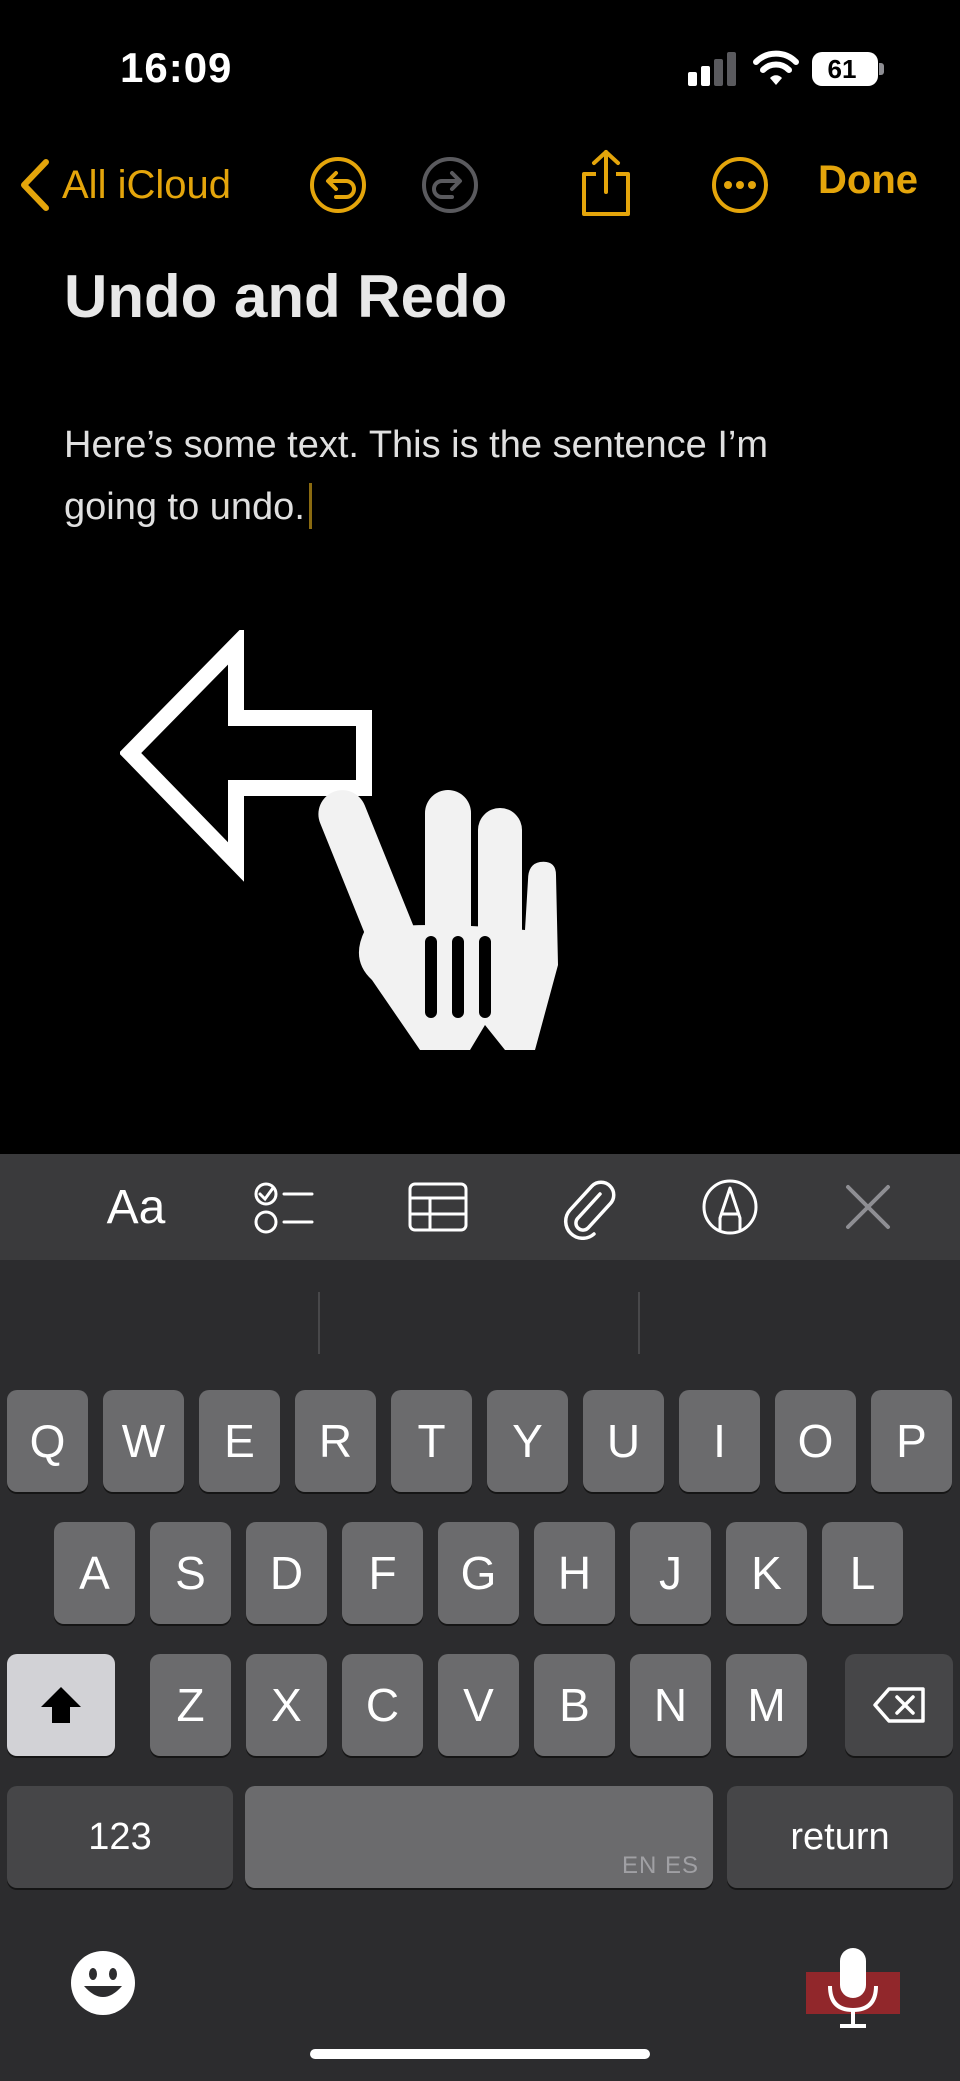 This screenshot has height=2081, width=960. Describe the element at coordinates (713, 68) in the screenshot. I see `cellular-signal-icon` at that location.